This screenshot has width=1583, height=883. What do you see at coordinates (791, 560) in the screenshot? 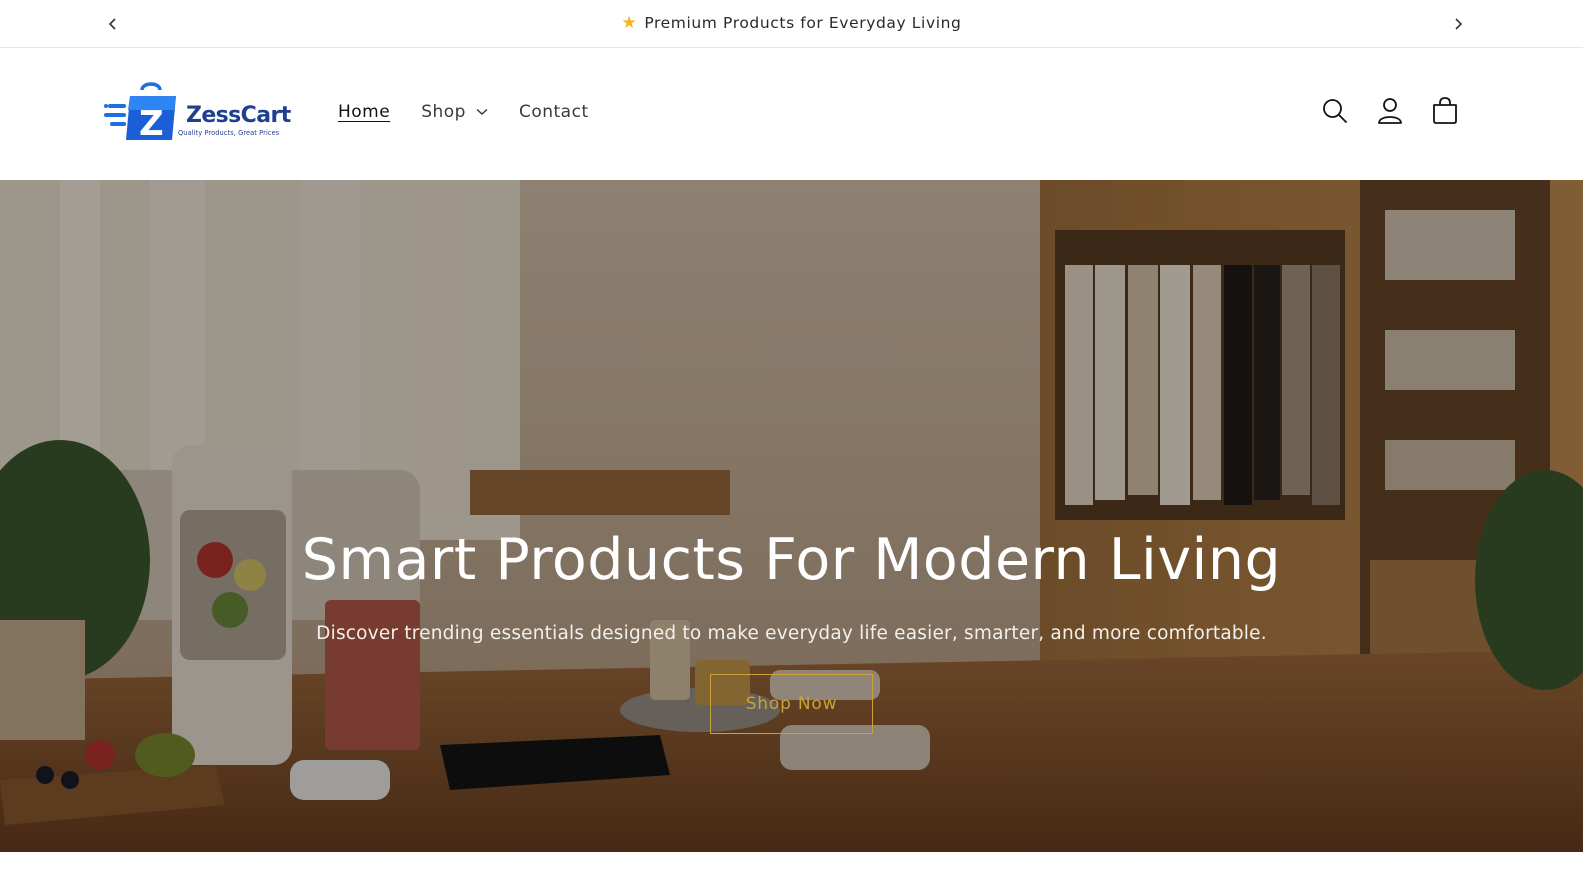
I see `hero-title: Smart Products For Modern Living` at bounding box center [791, 560].